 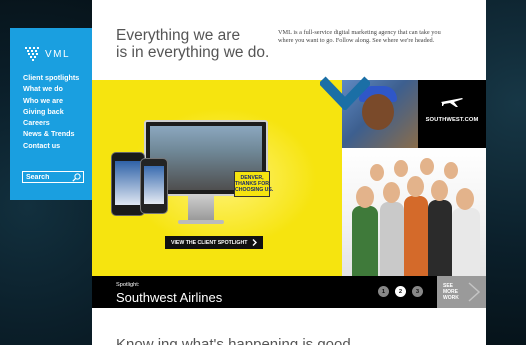 I want to click on search-box, so click(x=53, y=177).